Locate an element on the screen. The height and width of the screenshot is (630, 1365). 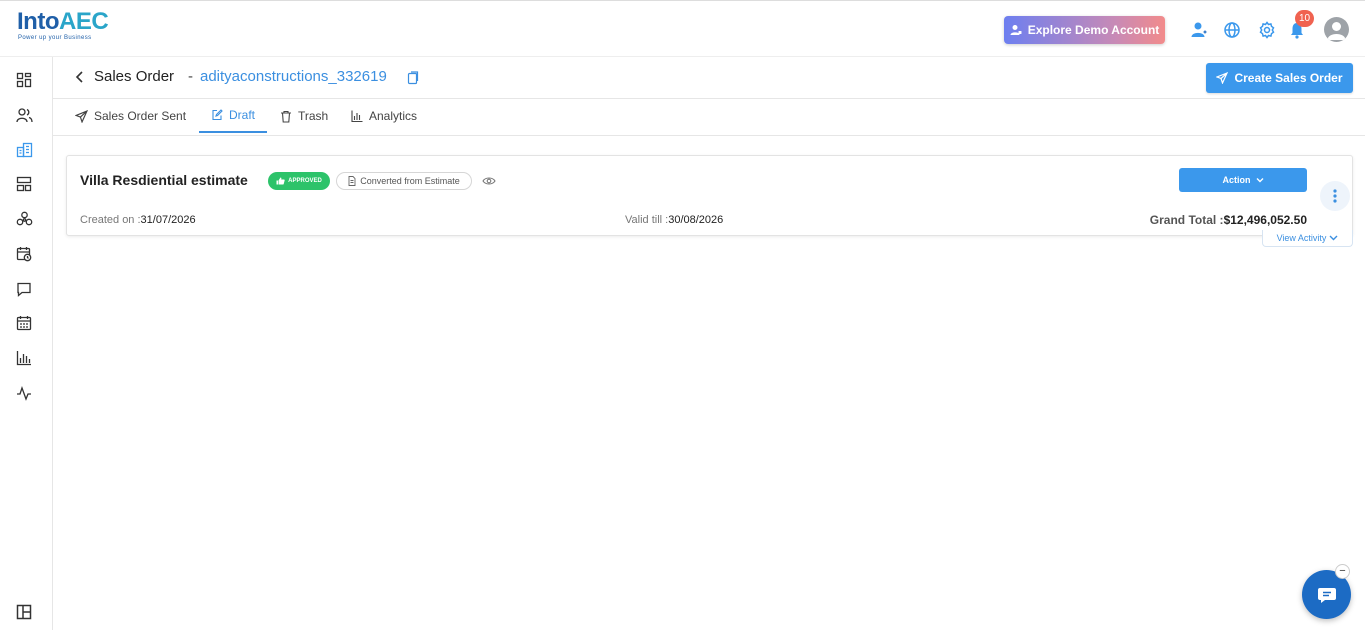
view-activity-label: View Activity is located at coordinates (1301, 238).